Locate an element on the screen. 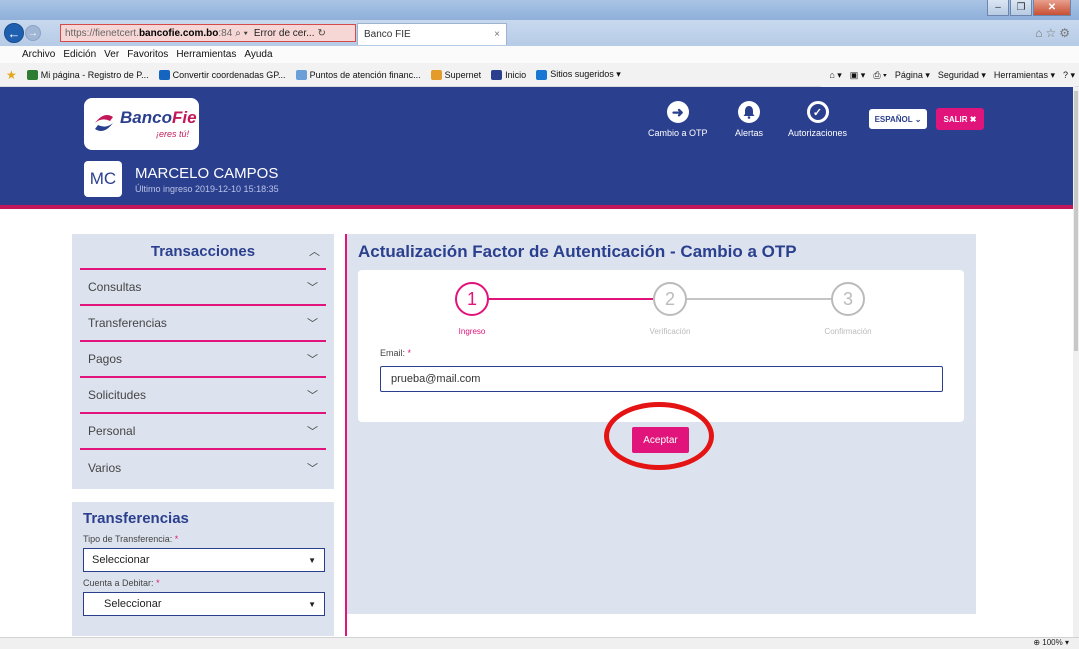  sidebar-header: Transacciones ︿ is located at coordinates (203, 252).